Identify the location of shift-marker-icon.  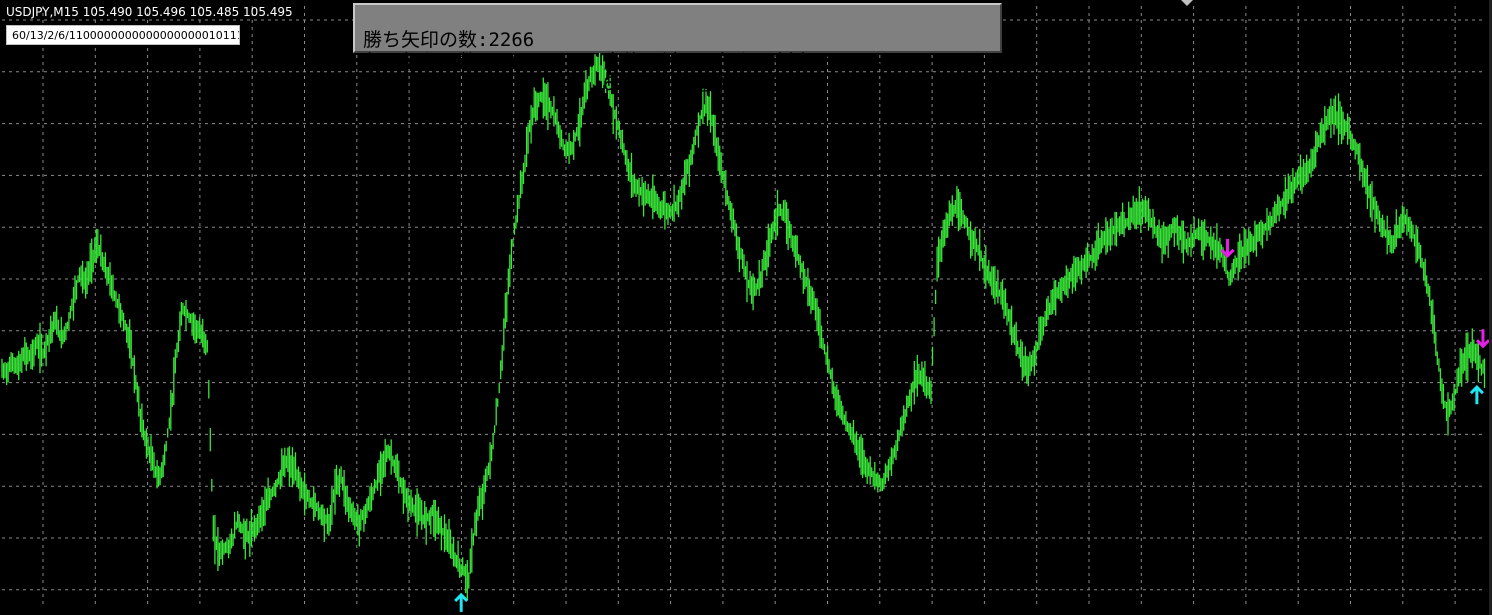
(1187, 3).